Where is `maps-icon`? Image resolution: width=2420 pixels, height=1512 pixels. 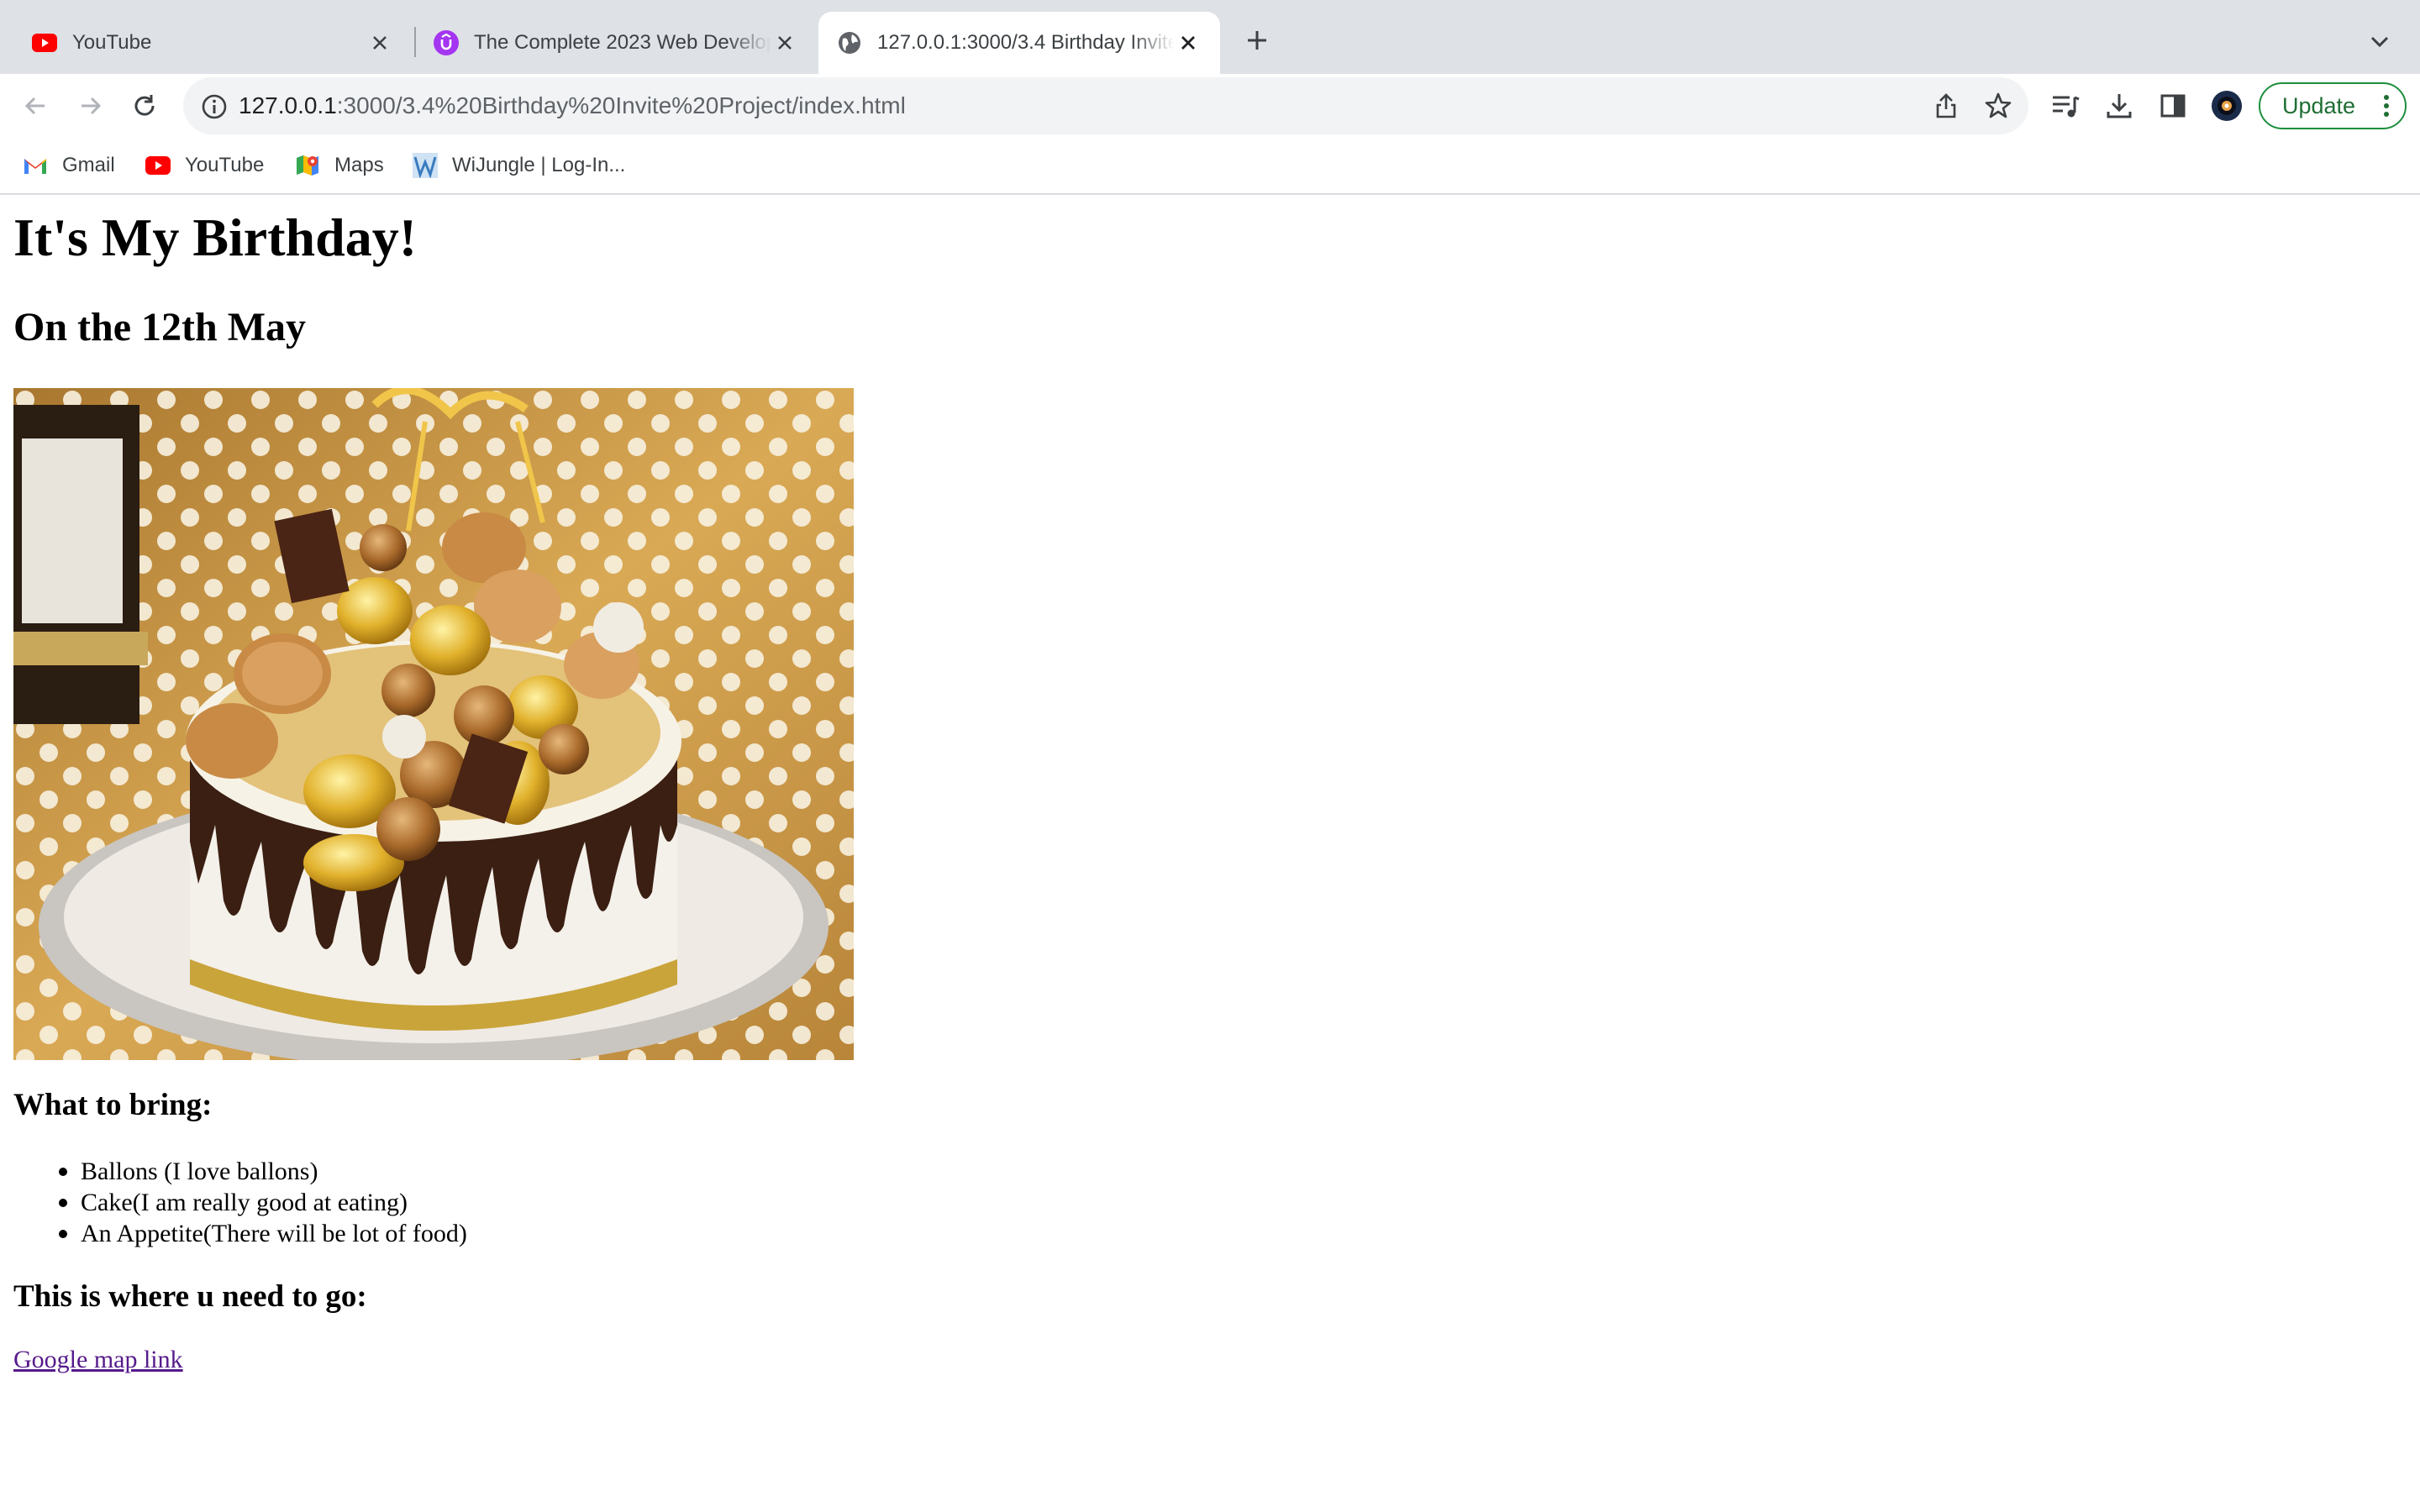
maps-icon is located at coordinates (307, 165).